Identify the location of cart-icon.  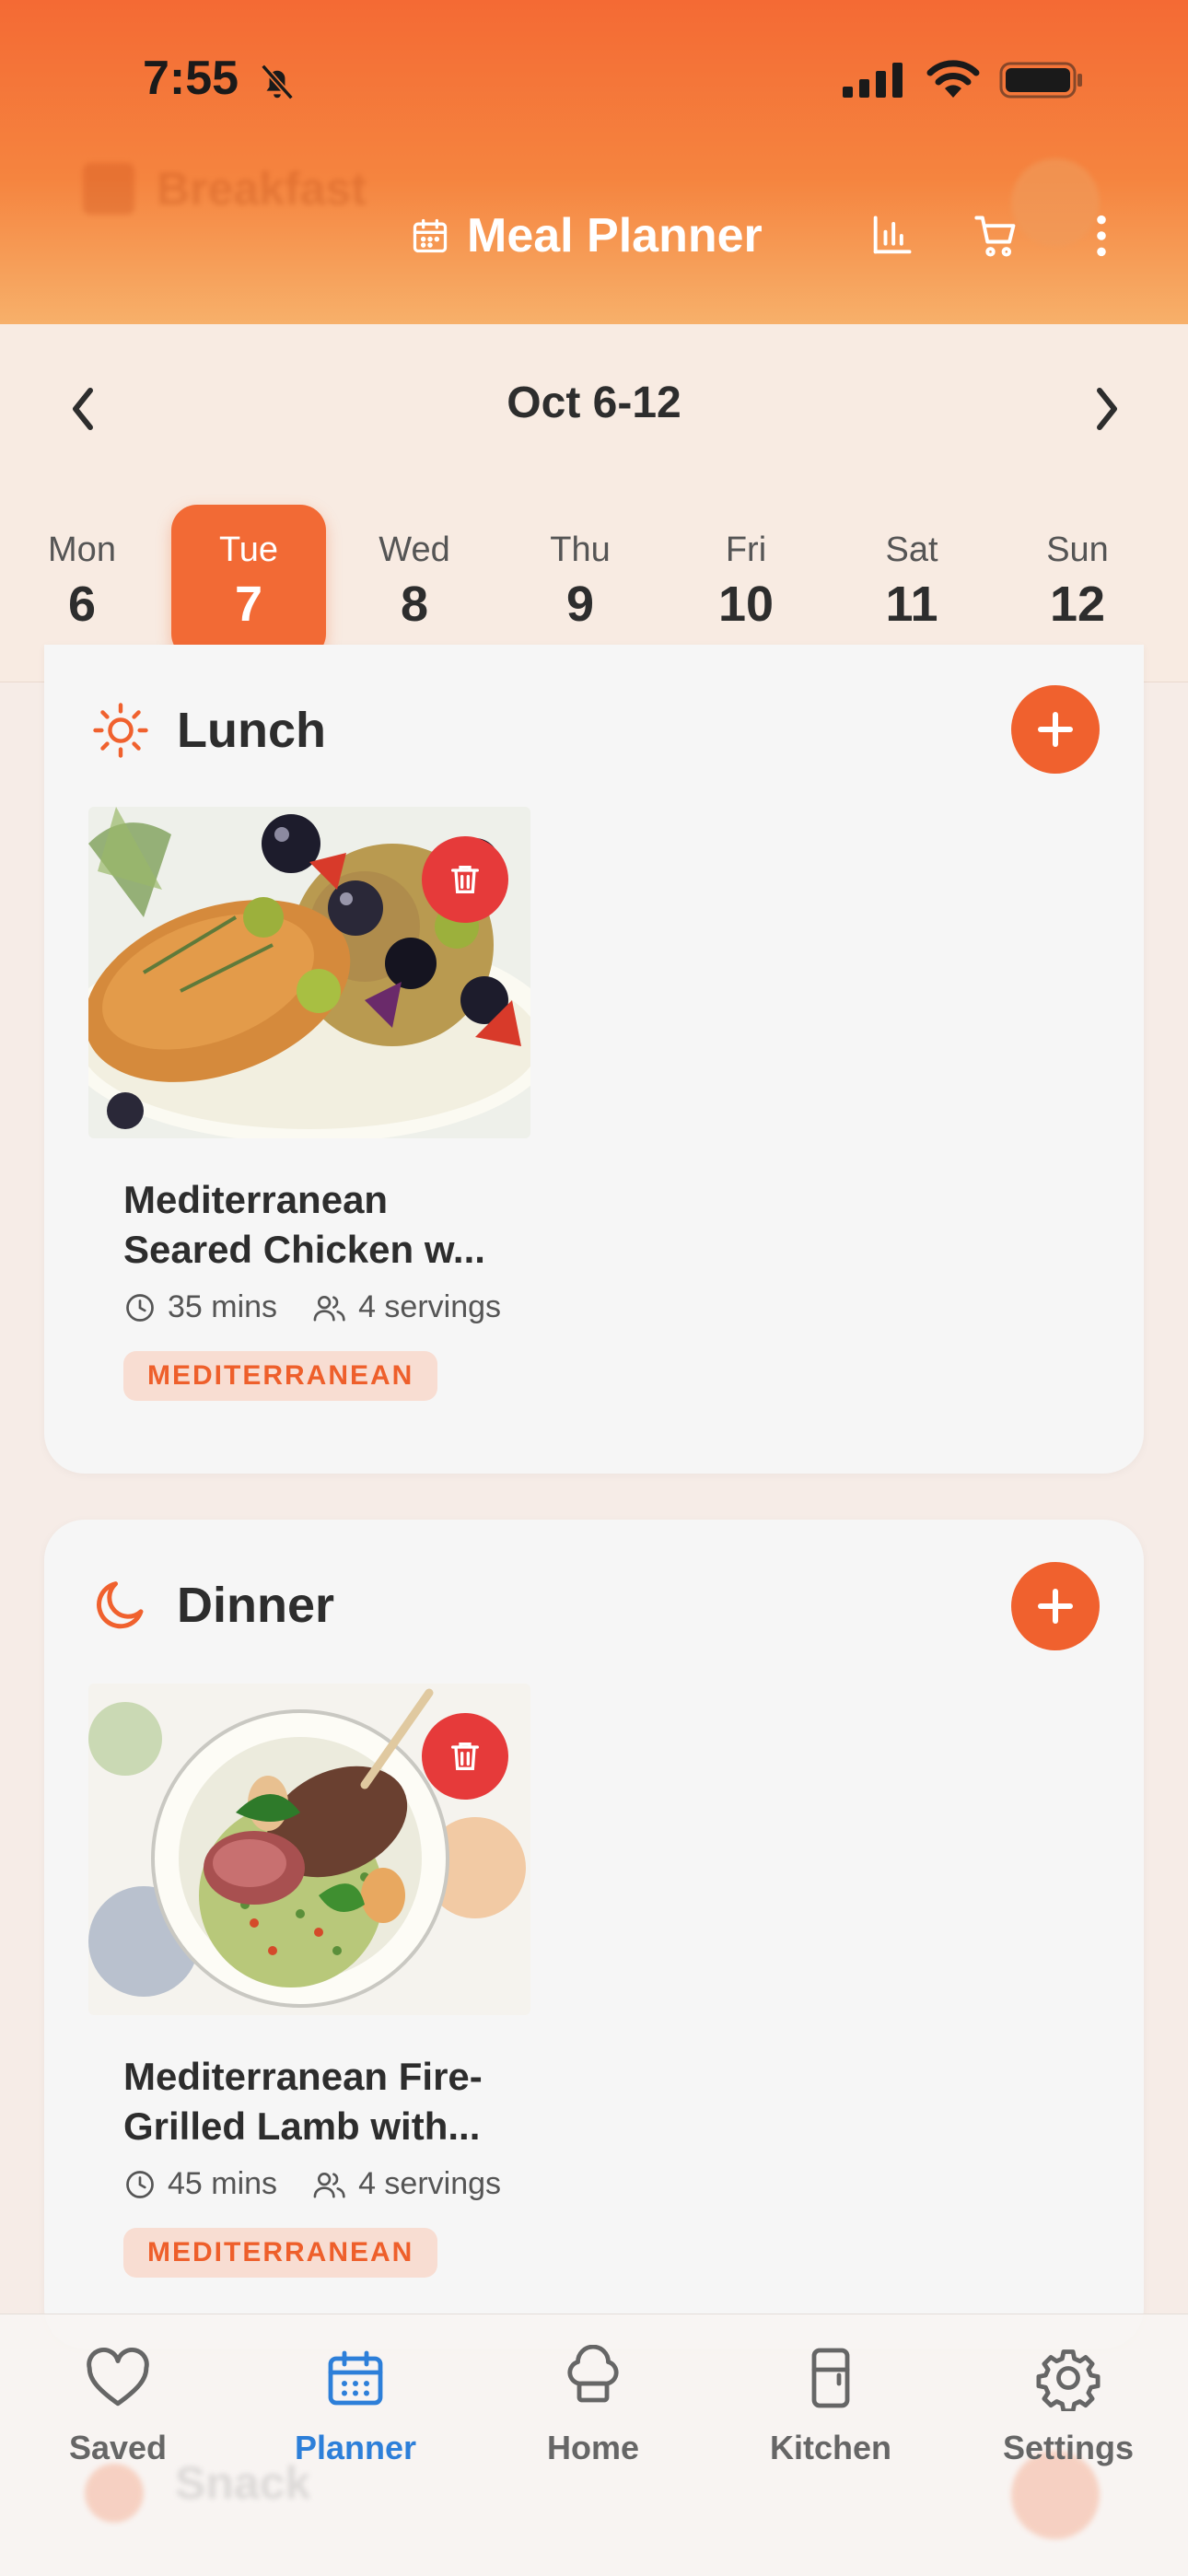
(996, 236).